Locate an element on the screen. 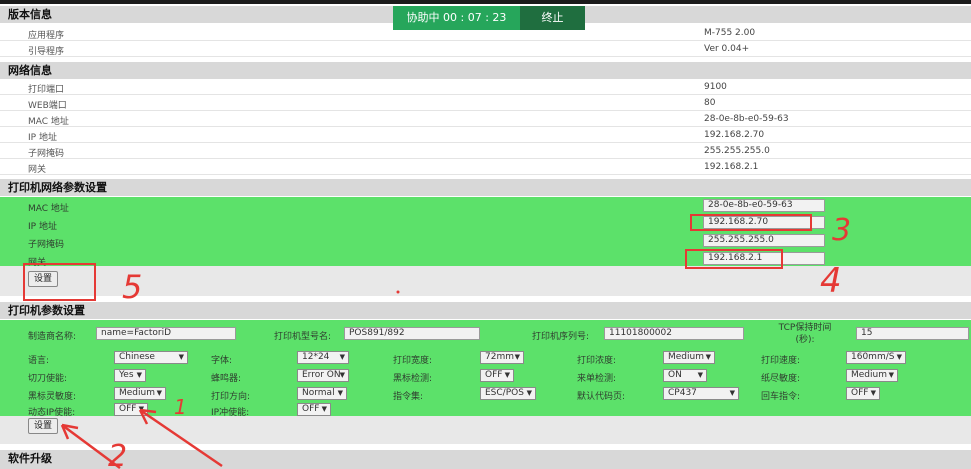 This screenshot has width=971, height=469. print-width-select: 72mm ▼ is located at coordinates (502, 357).